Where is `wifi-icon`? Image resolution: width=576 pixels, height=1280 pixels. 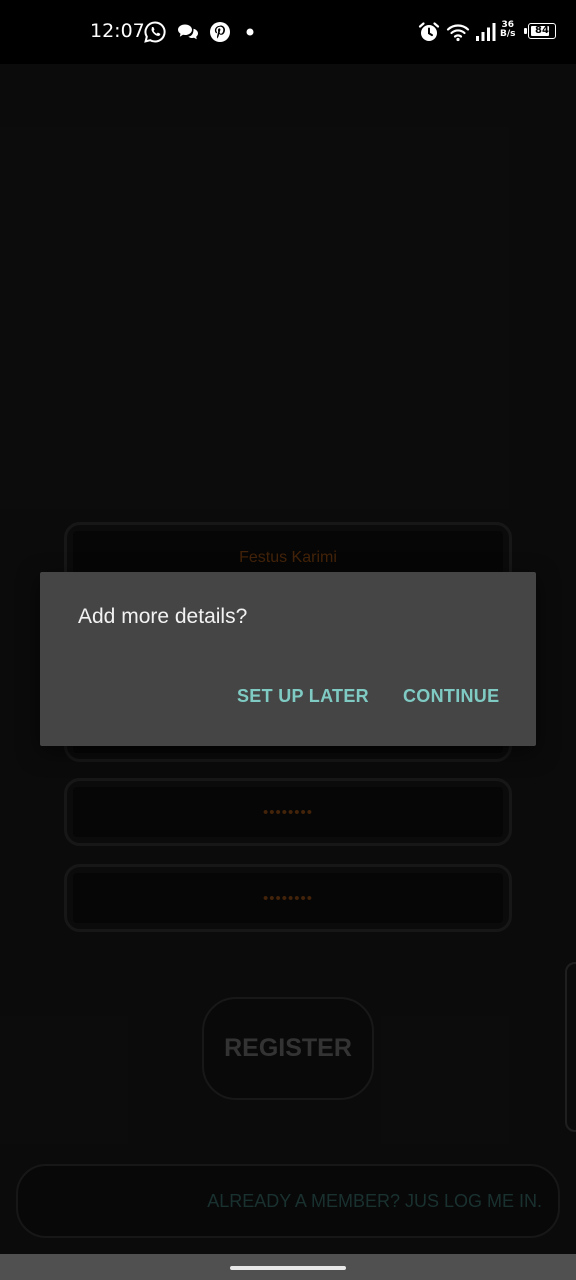
wifi-icon is located at coordinates (458, 33).